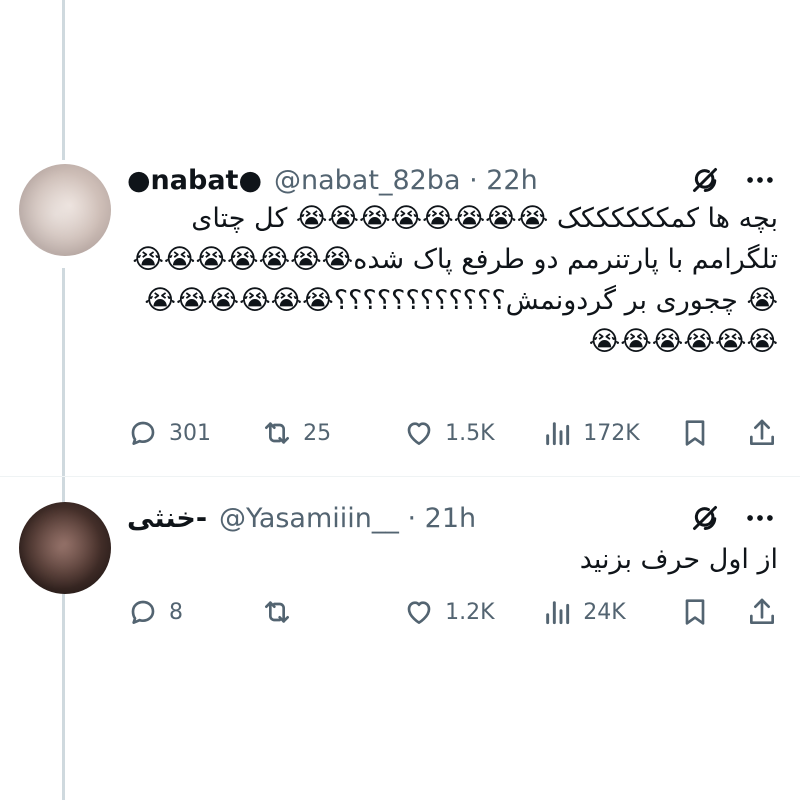 The height and width of the screenshot is (800, 800). Describe the element at coordinates (190, 433) in the screenshot. I see `reply-count: 301` at that location.